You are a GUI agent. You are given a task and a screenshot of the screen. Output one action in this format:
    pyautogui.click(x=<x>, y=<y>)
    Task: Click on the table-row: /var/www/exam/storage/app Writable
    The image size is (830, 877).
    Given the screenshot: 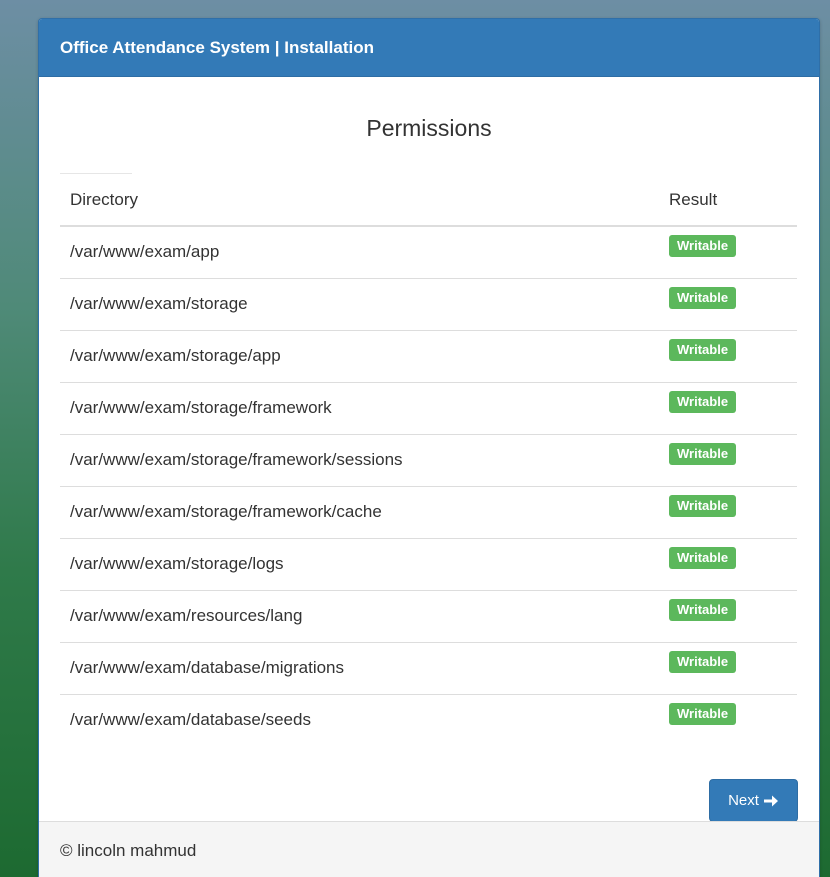 What is the action you would take?
    pyautogui.click(x=428, y=355)
    